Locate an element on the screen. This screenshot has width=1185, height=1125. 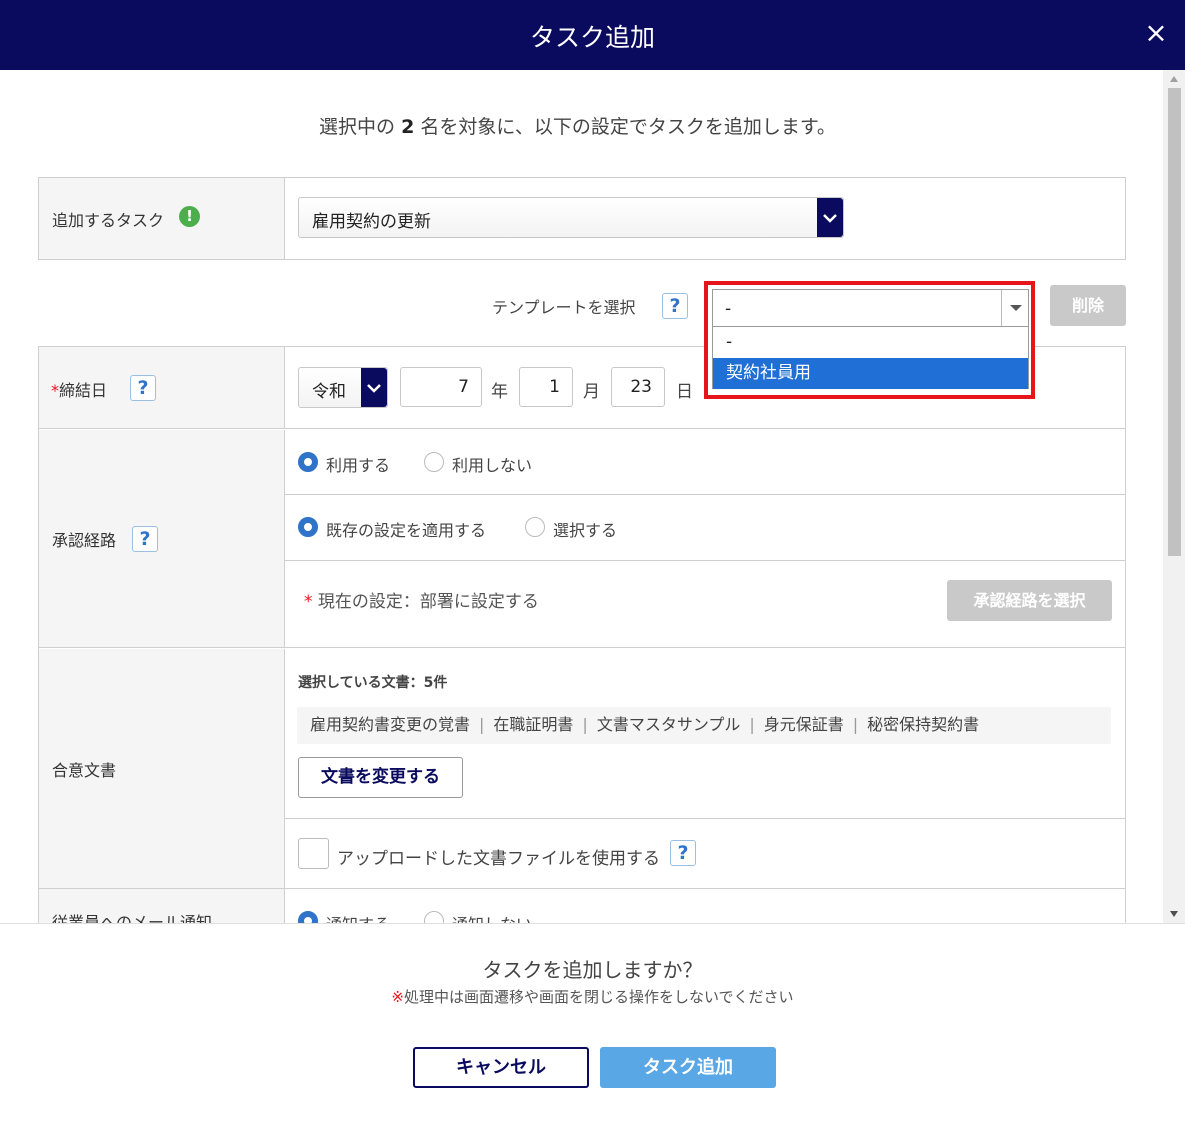
selected-documents-header: 選択している文書：5件 is located at coordinates (373, 683).